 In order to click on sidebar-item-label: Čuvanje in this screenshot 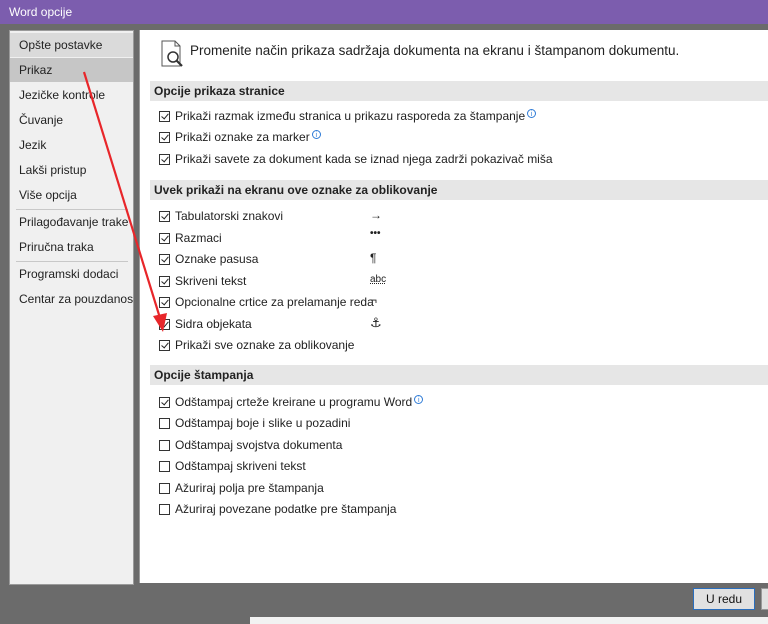, I will do `click(41, 120)`.